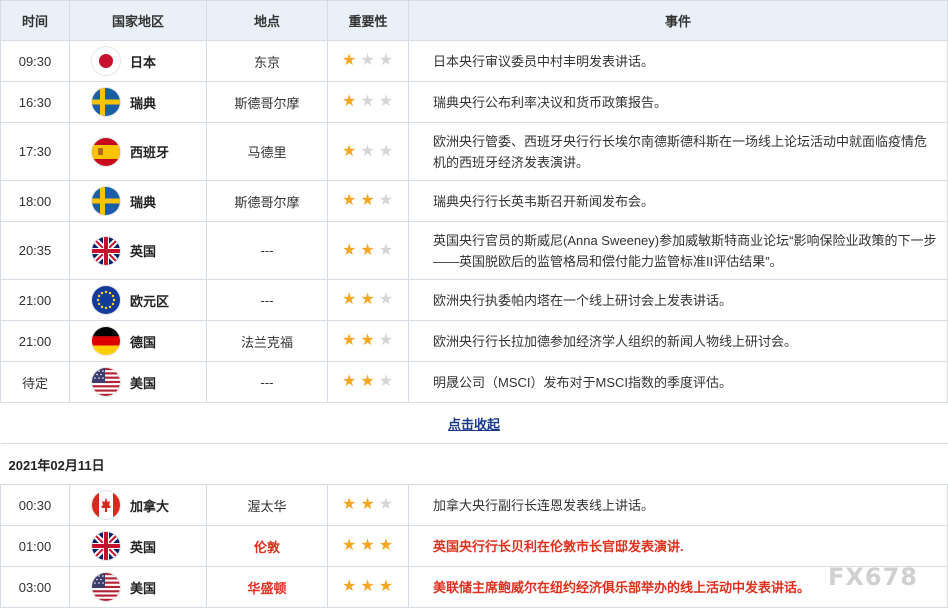 This screenshot has width=948, height=609. Describe the element at coordinates (678, 61) in the screenshot. I see `event-description: 日本央行审议委员中村丰明发表讲话。` at that location.